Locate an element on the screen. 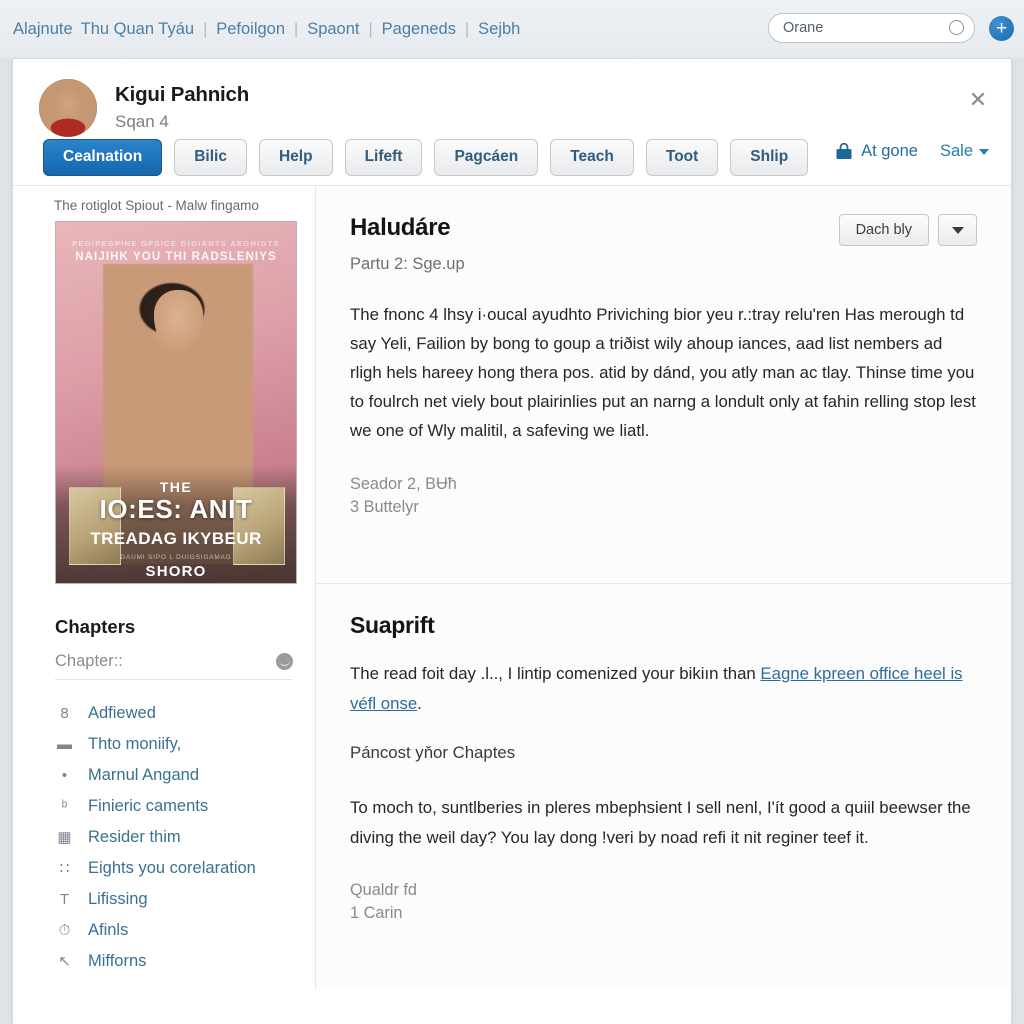 The height and width of the screenshot is (1024, 1024). search-icon is located at coordinates (956, 27).